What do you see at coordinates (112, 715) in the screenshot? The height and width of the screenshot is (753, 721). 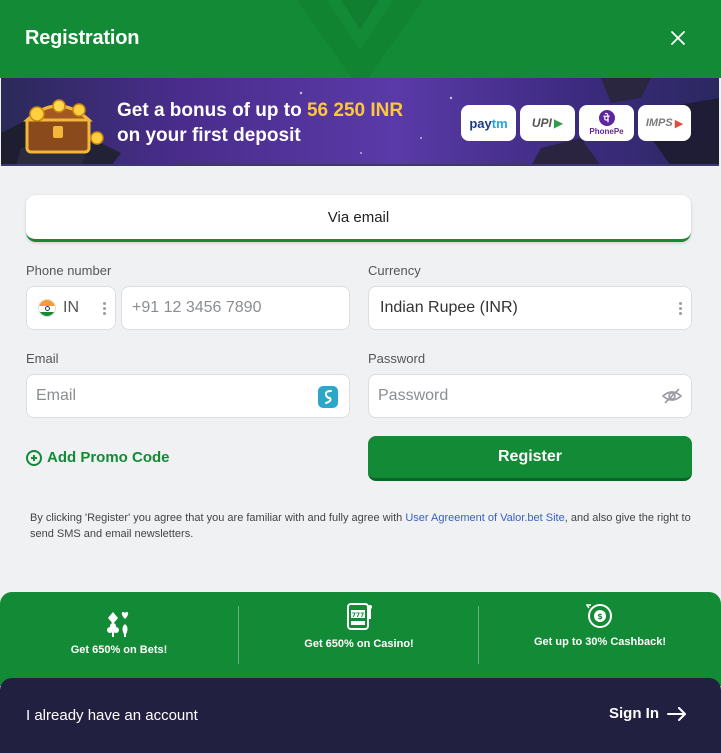 I see `already-have-account-text: I already have an account` at bounding box center [112, 715].